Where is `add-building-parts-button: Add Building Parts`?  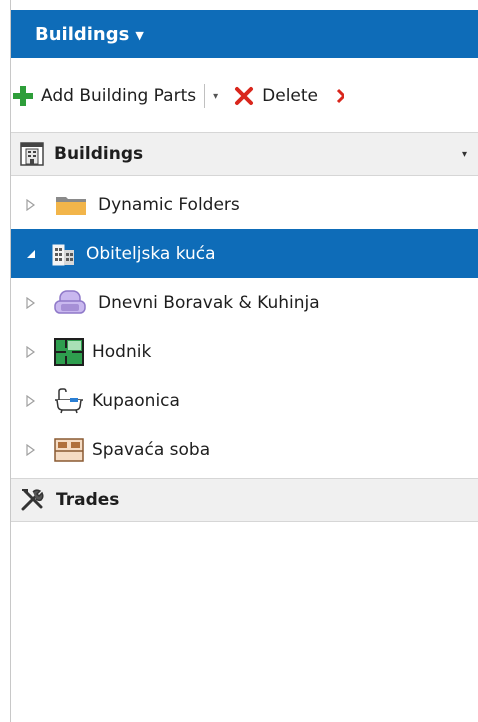 add-building-parts-button: Add Building Parts is located at coordinates (104, 96).